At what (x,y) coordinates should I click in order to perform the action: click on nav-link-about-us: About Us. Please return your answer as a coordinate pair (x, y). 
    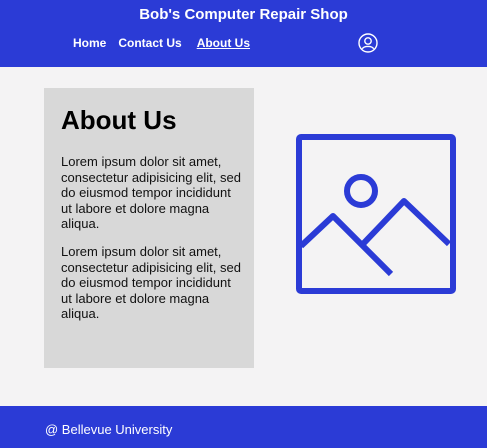
    Looking at the image, I should click on (223, 43).